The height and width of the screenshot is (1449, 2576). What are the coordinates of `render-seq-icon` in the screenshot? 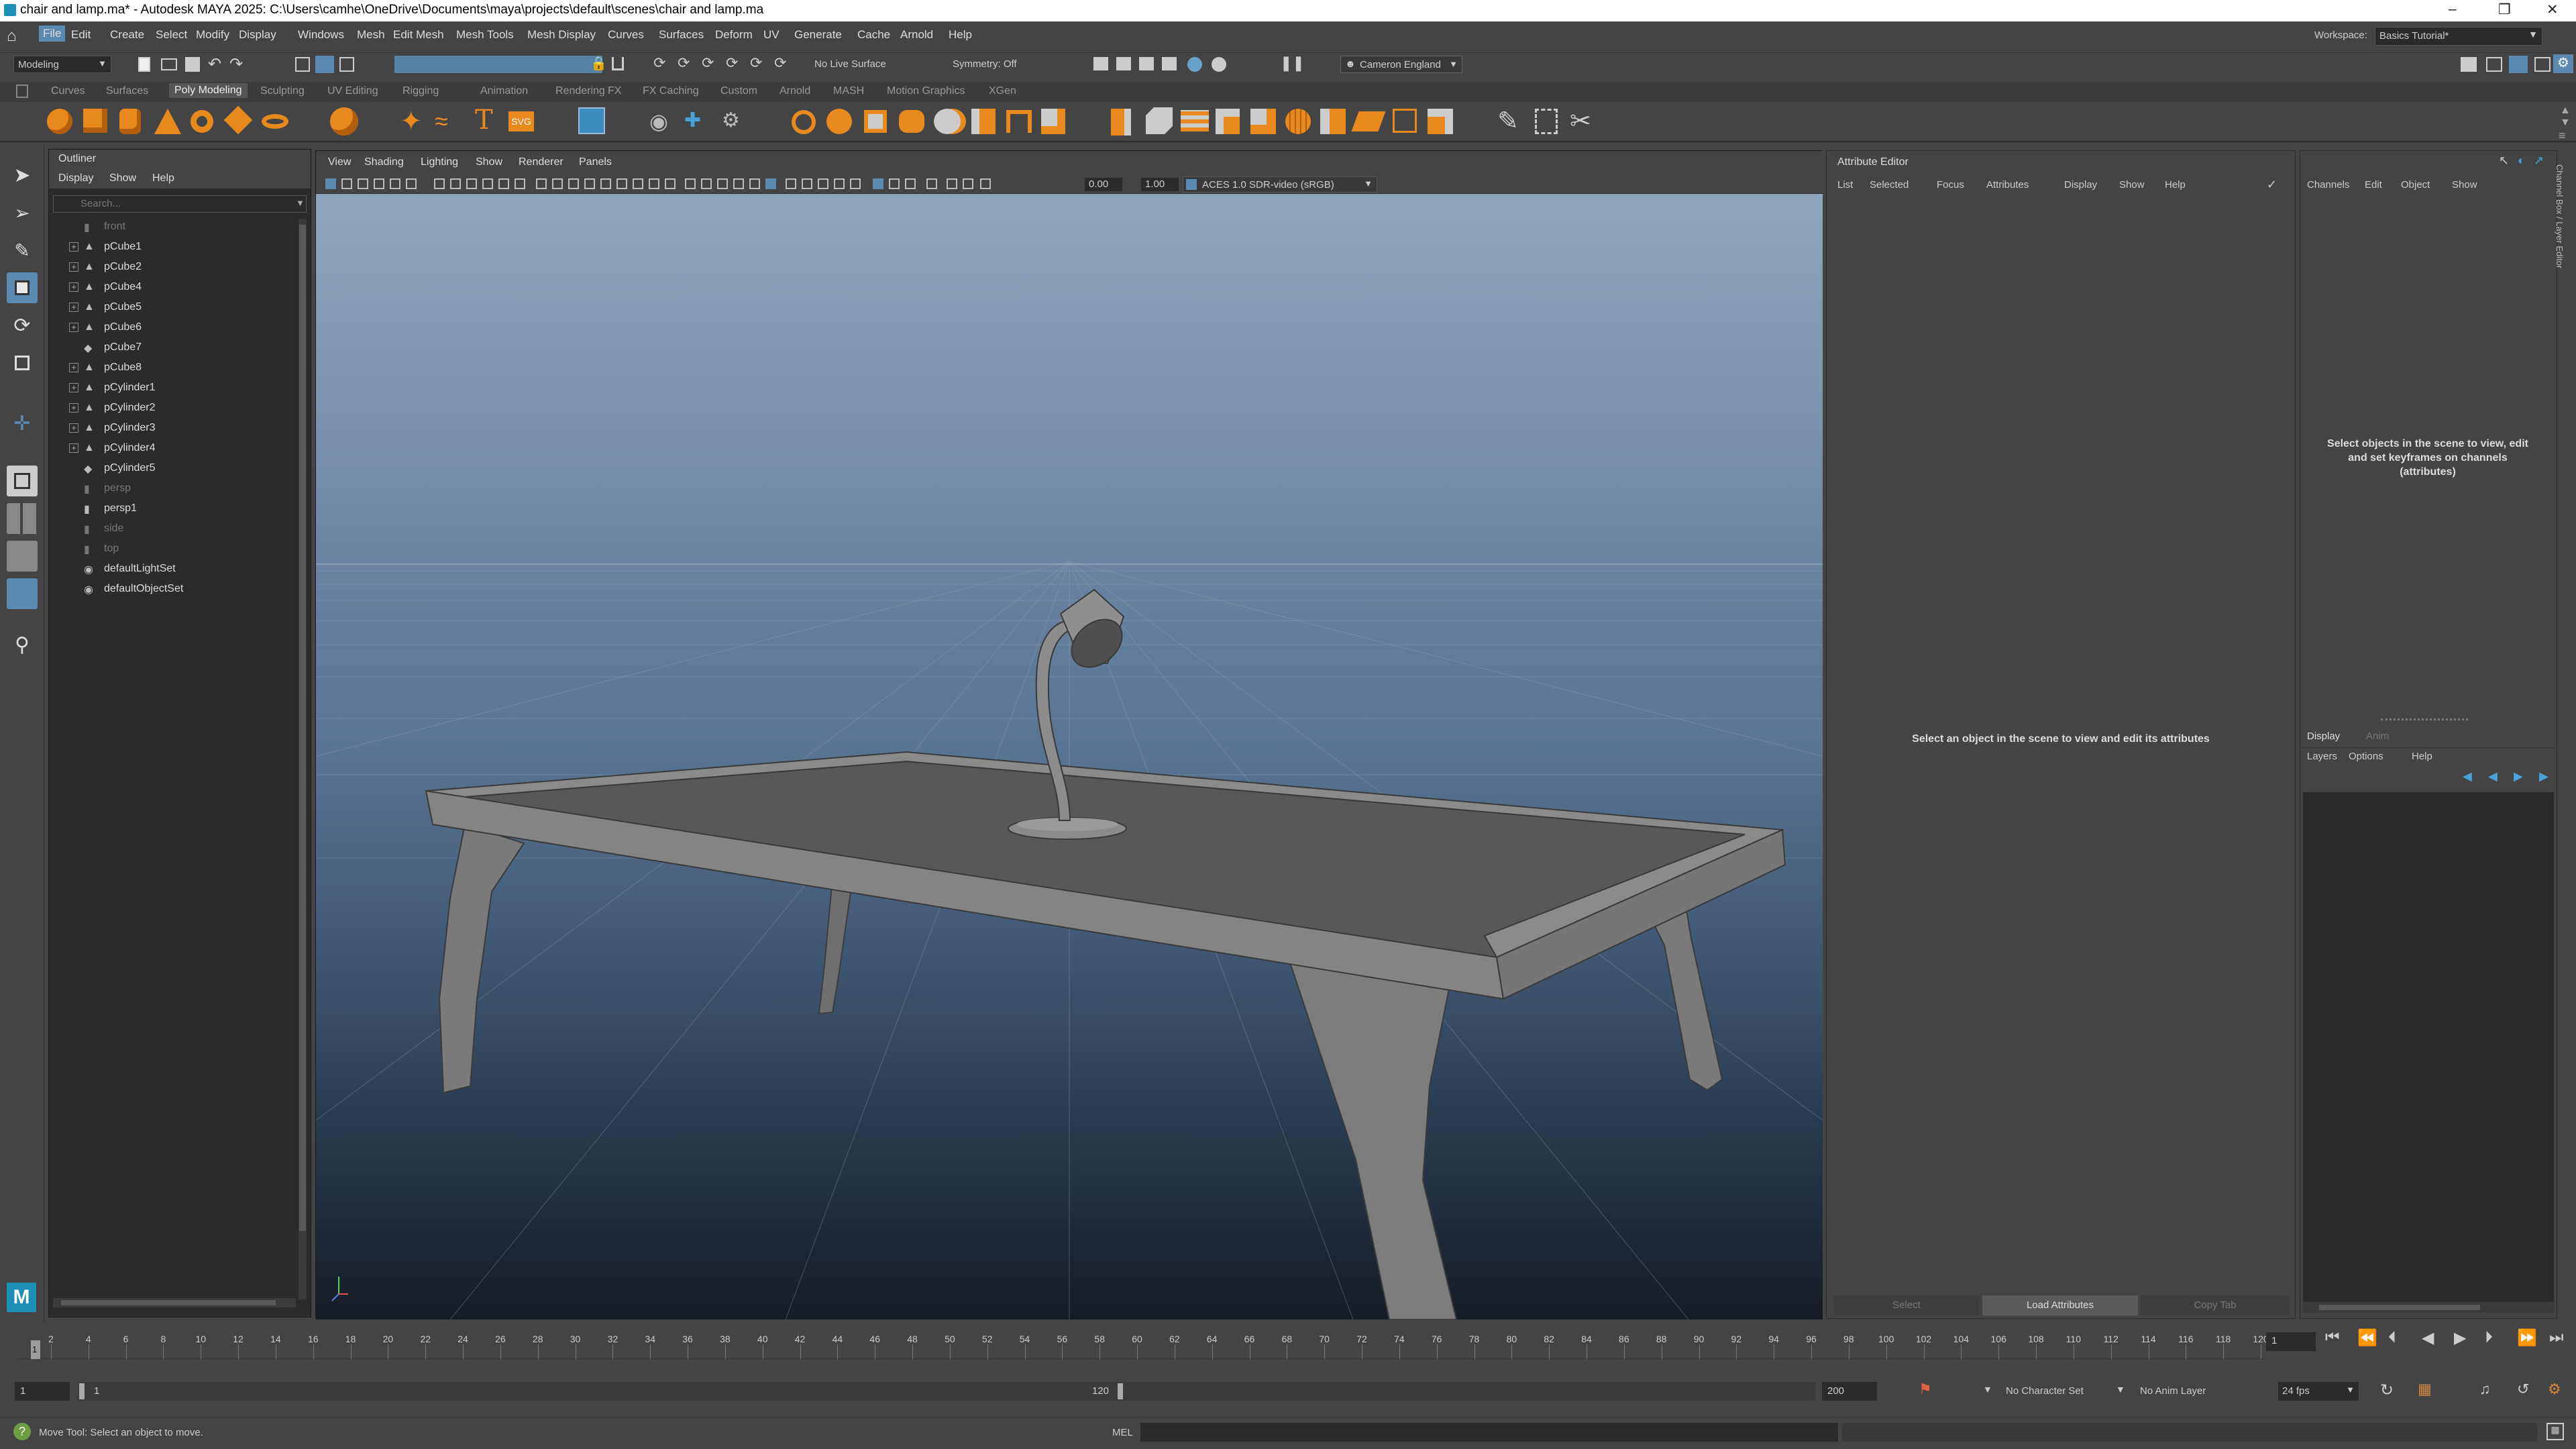 It's located at (1123, 63).